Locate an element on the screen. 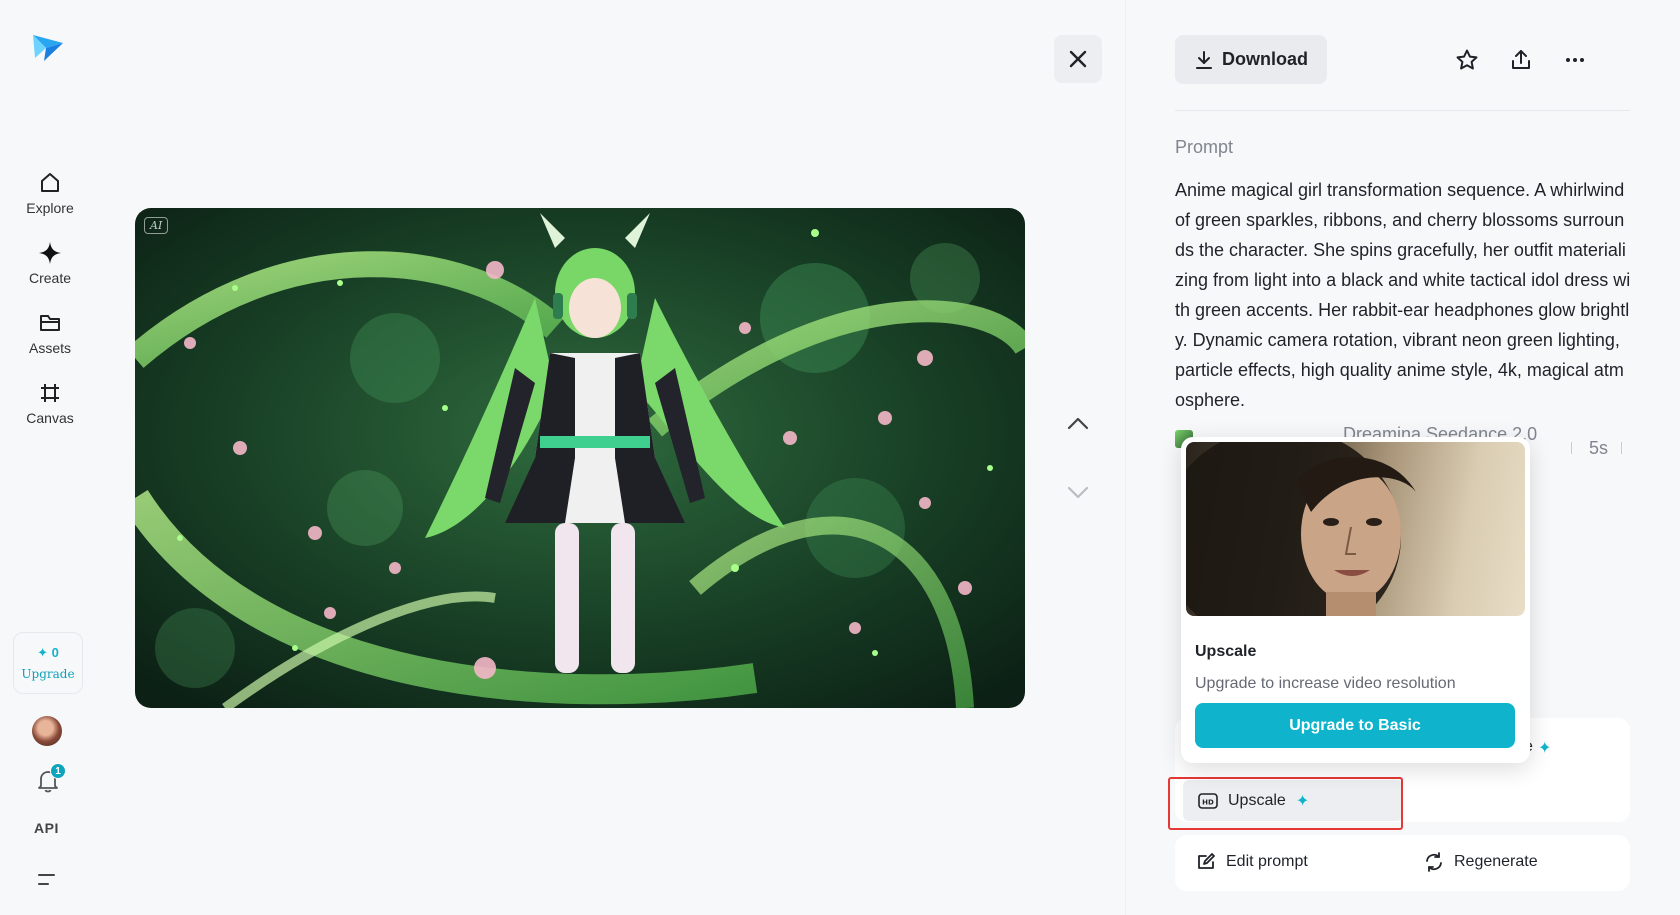 This screenshot has width=1680, height=915. avatar is located at coordinates (47, 731).